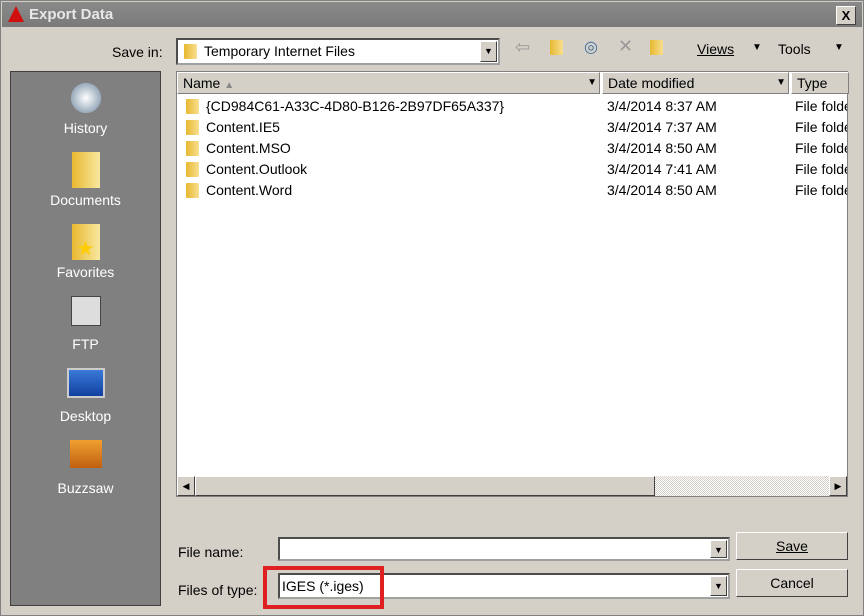  Describe the element at coordinates (355, 106) in the screenshot. I see `file-name: {CD984C61-A33C-4D80-B126-2B97DF65A337}` at that location.